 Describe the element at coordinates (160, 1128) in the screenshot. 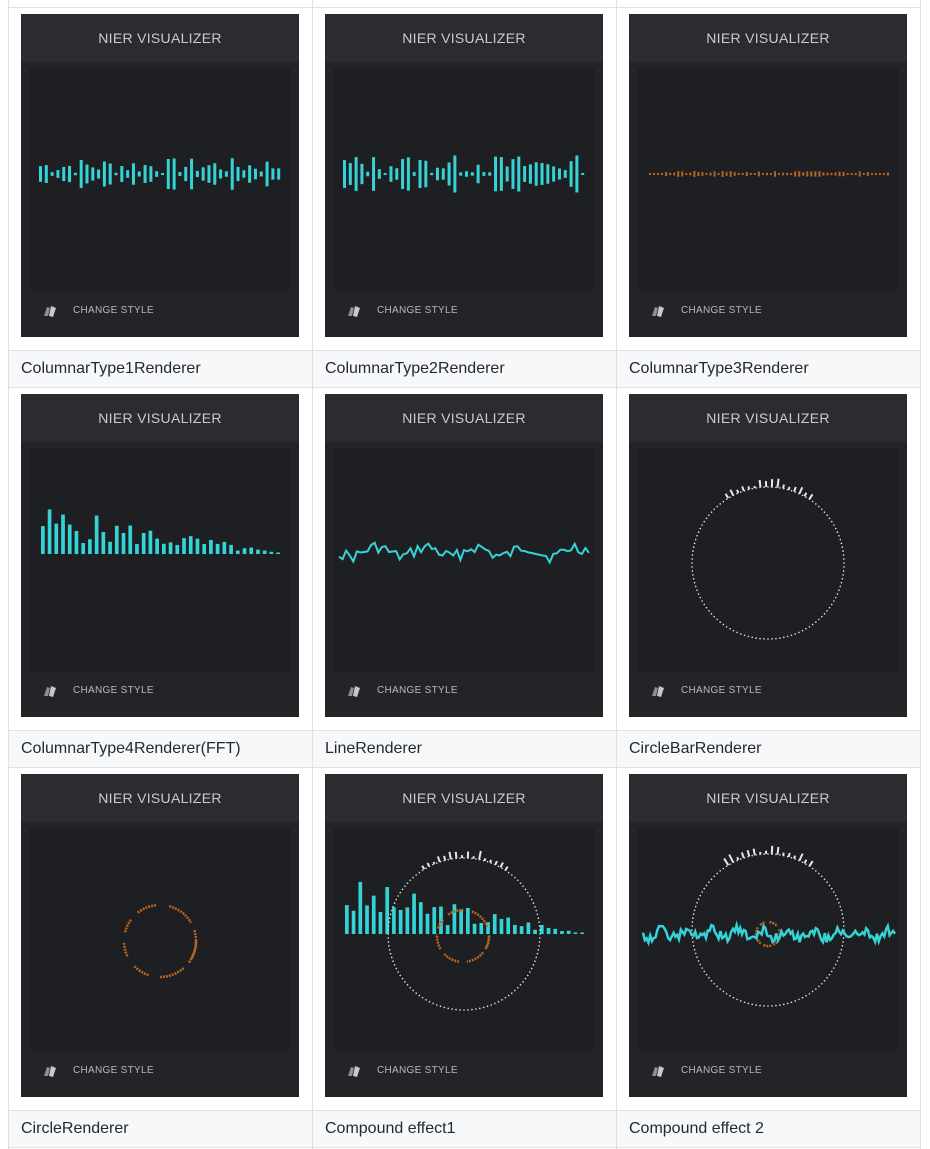

I see `renderer-caption: CircleRenderer` at that location.